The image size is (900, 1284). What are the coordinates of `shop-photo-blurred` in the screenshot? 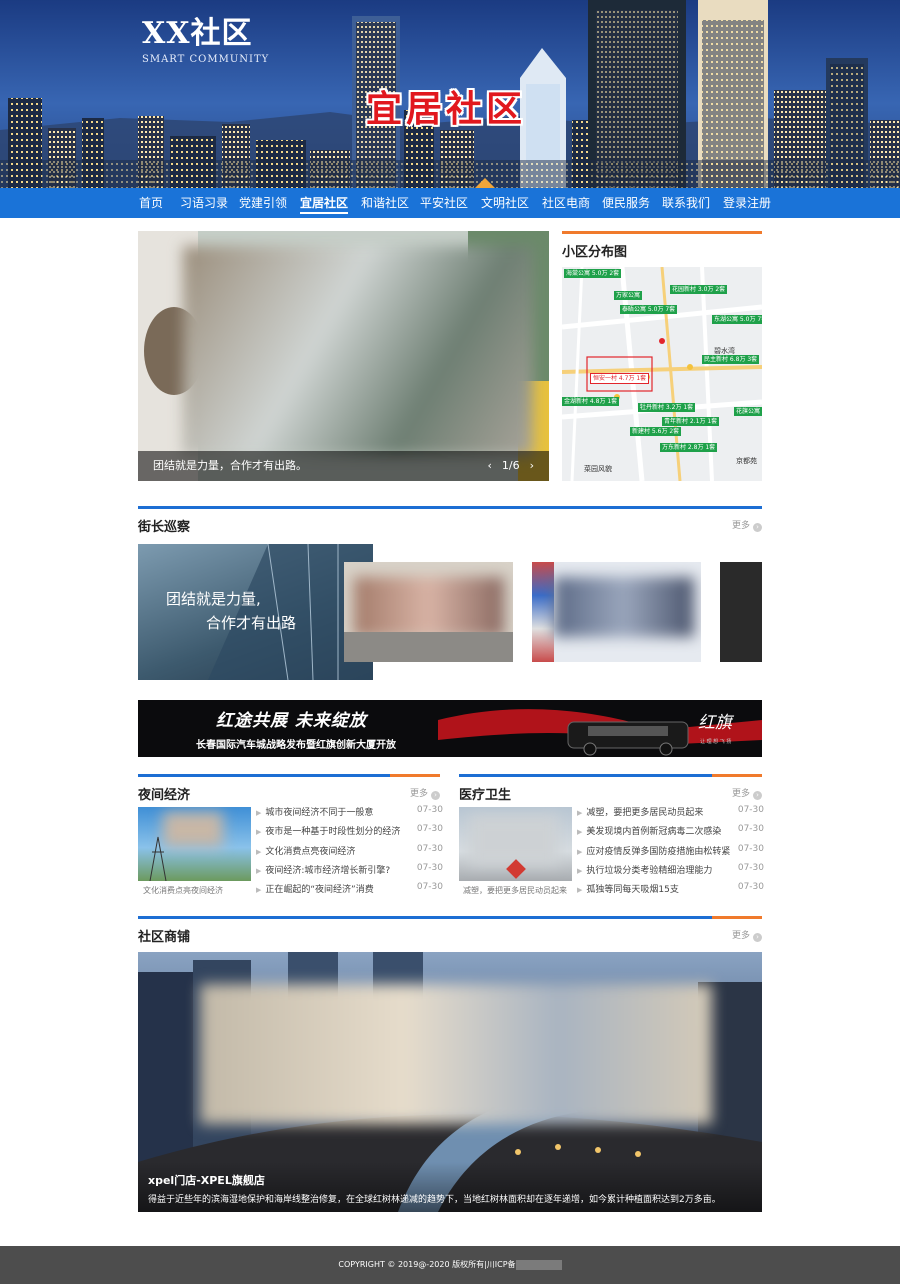 It's located at (456, 1054).